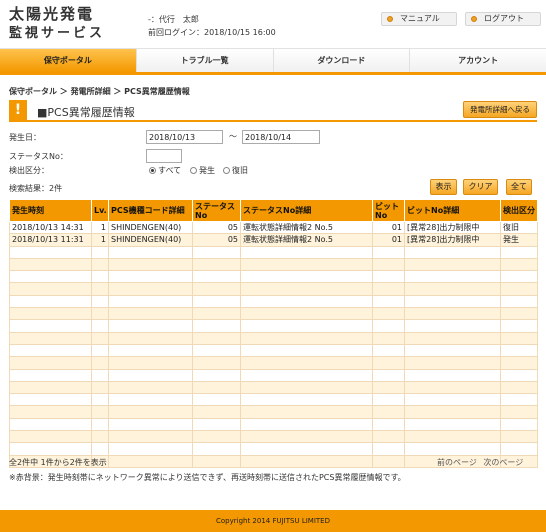 The image size is (546, 532). Describe the element at coordinates (500, 109) in the screenshot. I see `back-to-plant-detail-button: 発電所詳細へ戻る` at that location.